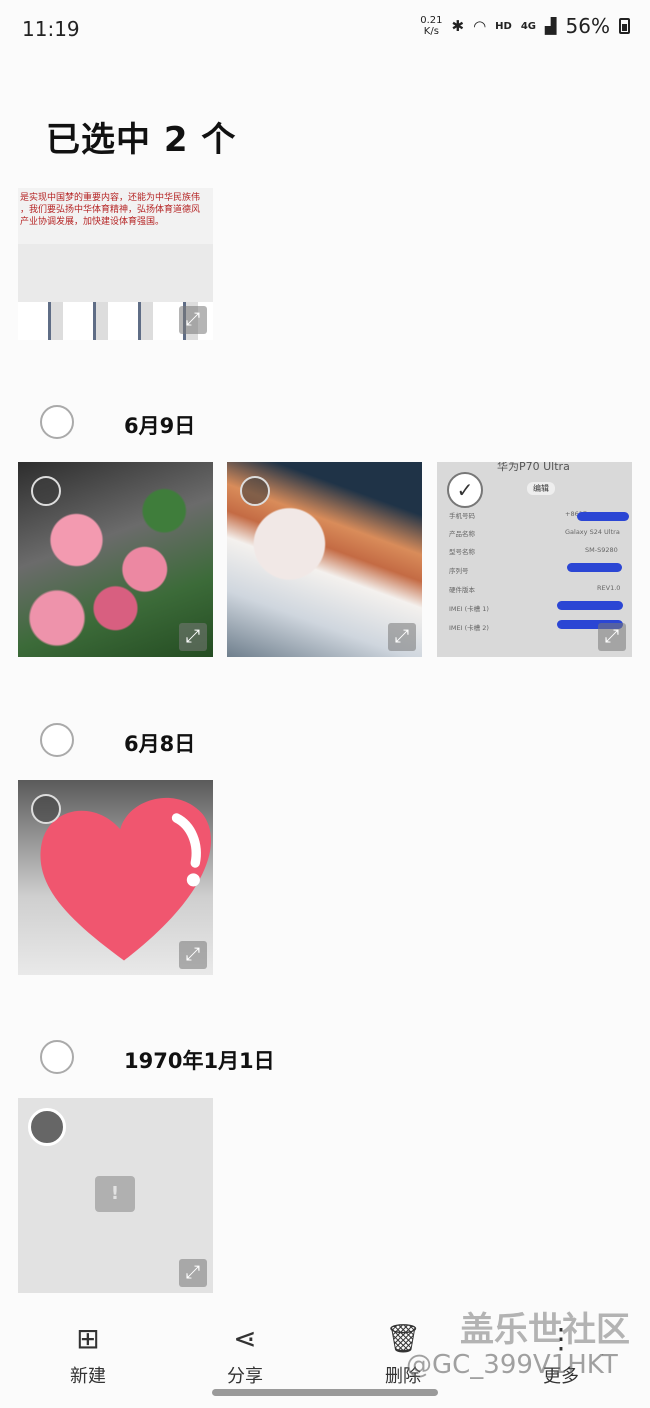  I want to click on group-date: 1970年1月1日, so click(199, 1061).